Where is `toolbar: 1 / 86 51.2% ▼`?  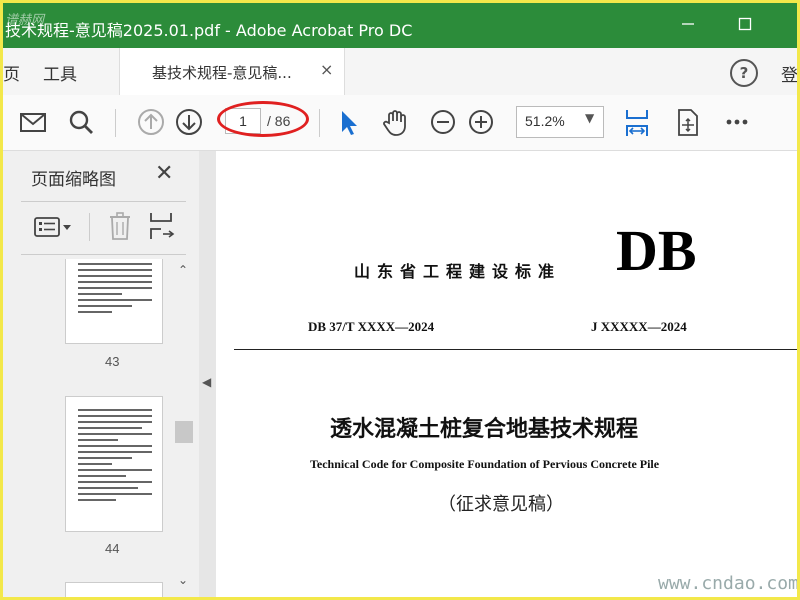 toolbar: 1 / 86 51.2% ▼ is located at coordinates (400, 123).